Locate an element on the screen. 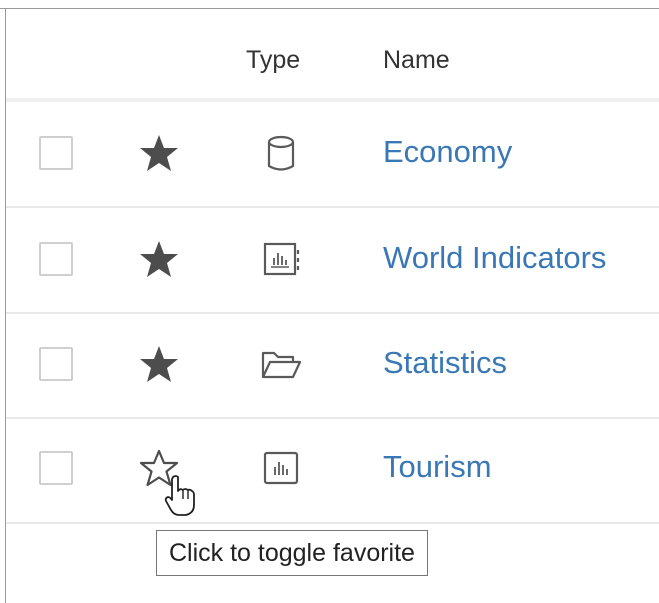  folder-icon is located at coordinates (281, 365).